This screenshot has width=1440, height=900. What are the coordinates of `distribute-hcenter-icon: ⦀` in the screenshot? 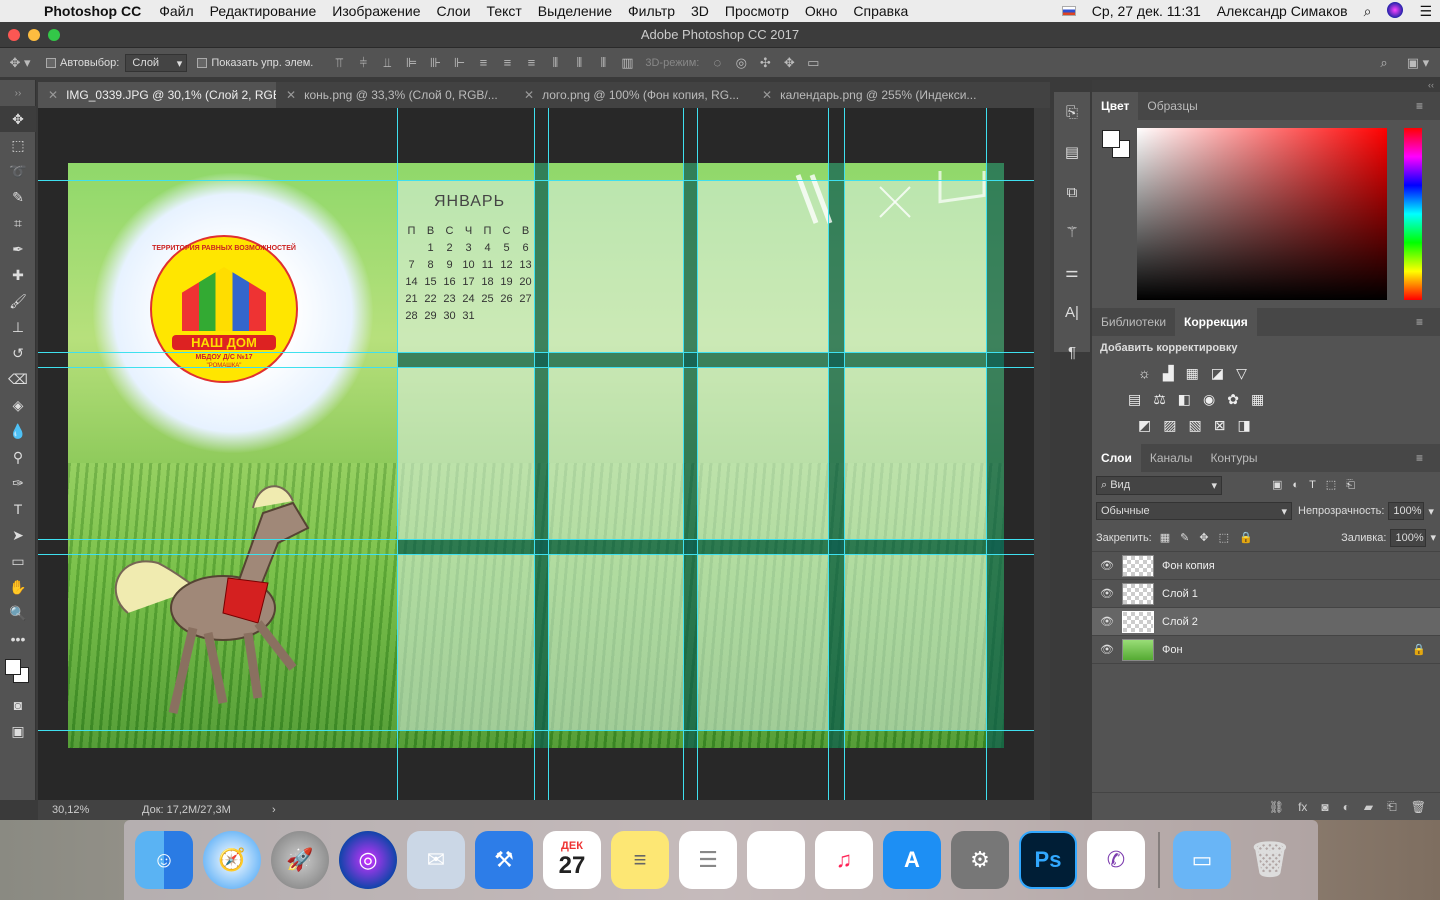 It's located at (579, 63).